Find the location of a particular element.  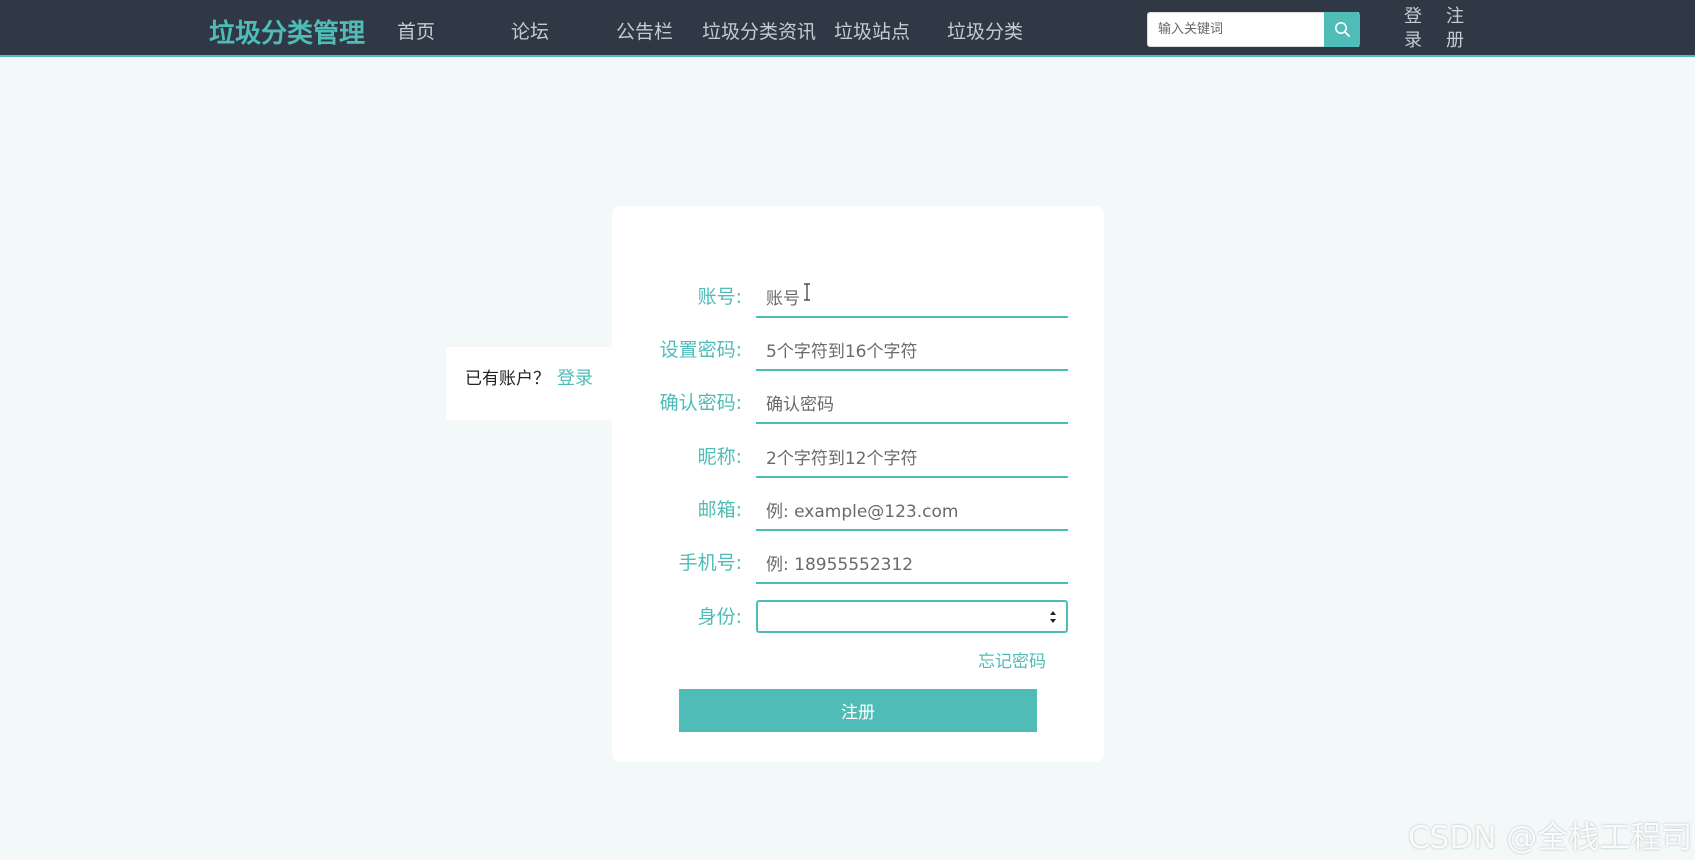

login-prompt-card: 已有账户？ 登录 is located at coordinates (530, 383).